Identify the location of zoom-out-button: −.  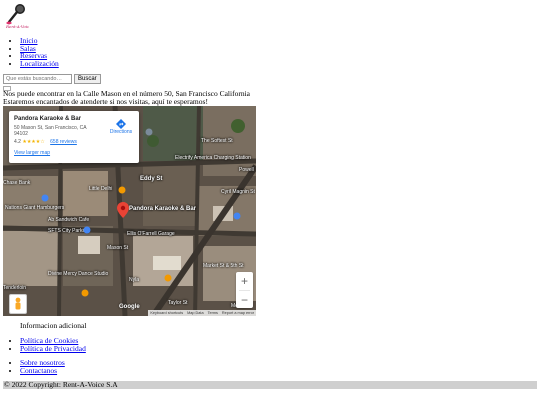
(244, 300).